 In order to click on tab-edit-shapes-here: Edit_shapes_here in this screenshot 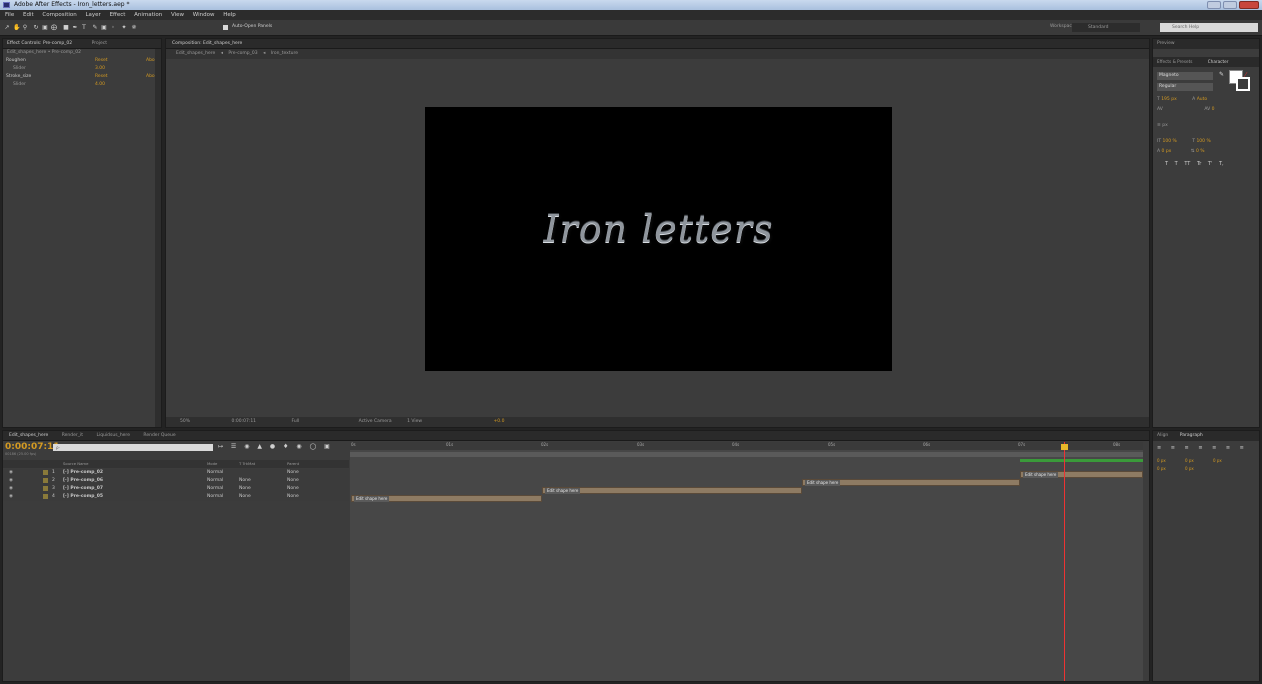, I will do `click(28, 435)`.